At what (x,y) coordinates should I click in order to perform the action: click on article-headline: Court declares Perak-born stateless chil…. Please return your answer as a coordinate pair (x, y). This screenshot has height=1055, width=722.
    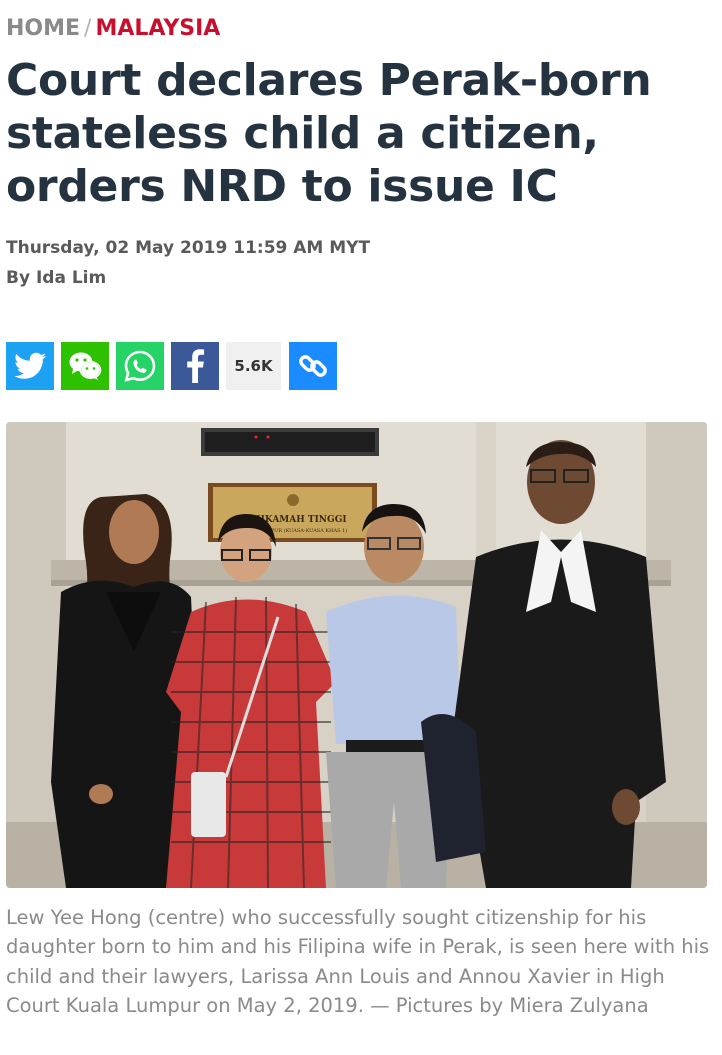
    Looking at the image, I should click on (329, 133).